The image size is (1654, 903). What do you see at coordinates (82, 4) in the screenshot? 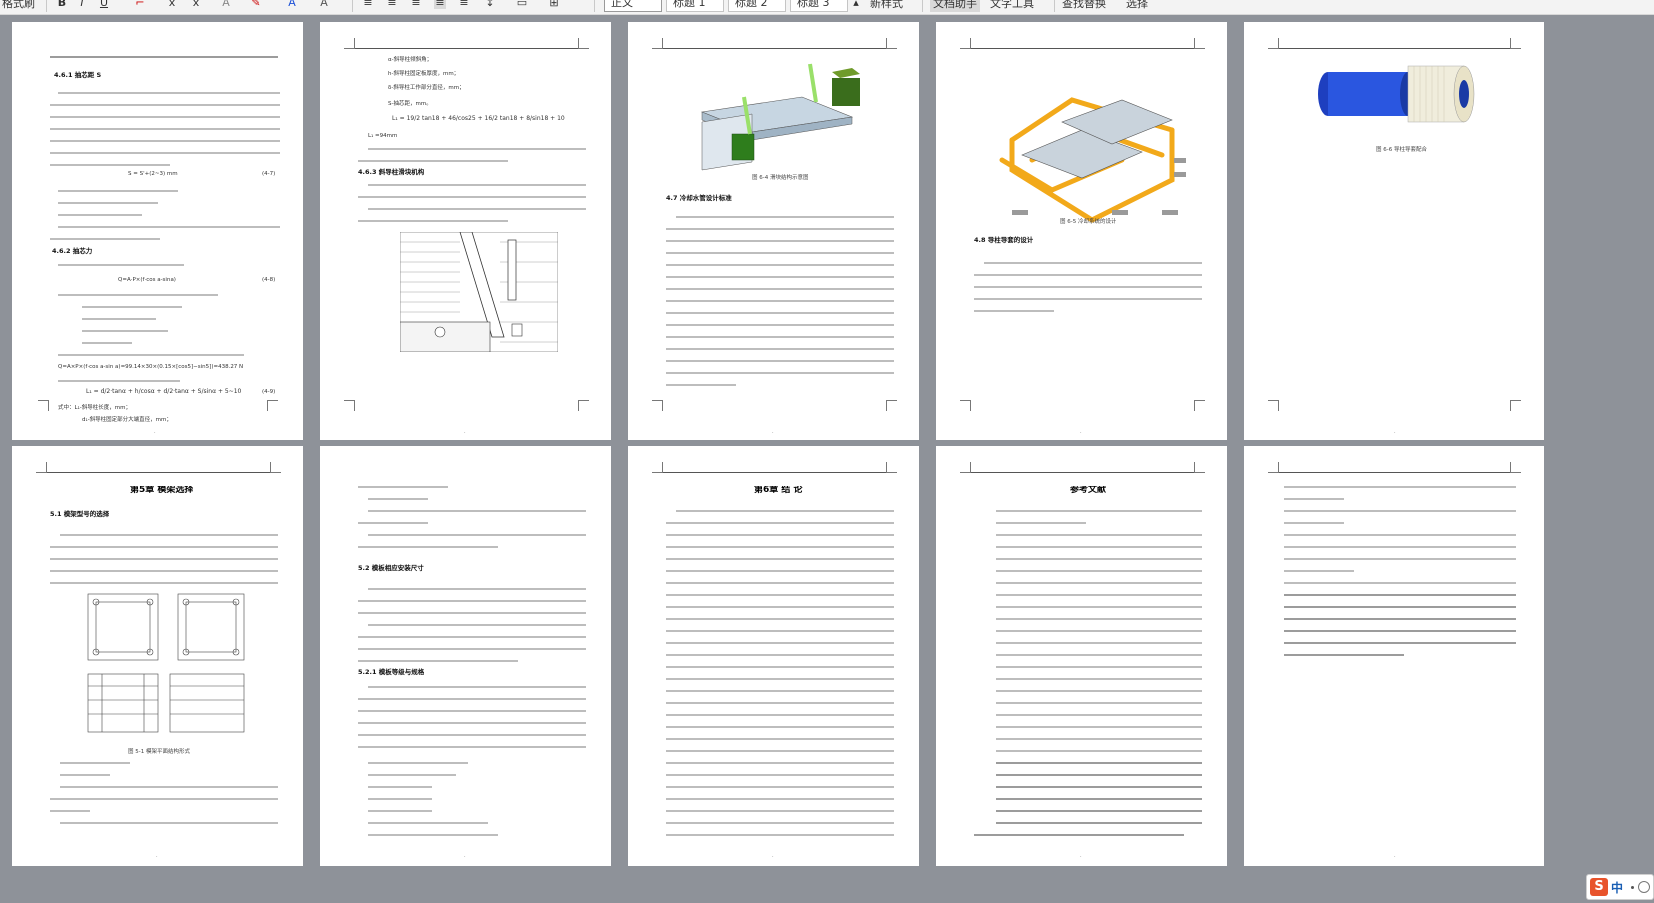
I see `italic-button: I` at bounding box center [82, 4].